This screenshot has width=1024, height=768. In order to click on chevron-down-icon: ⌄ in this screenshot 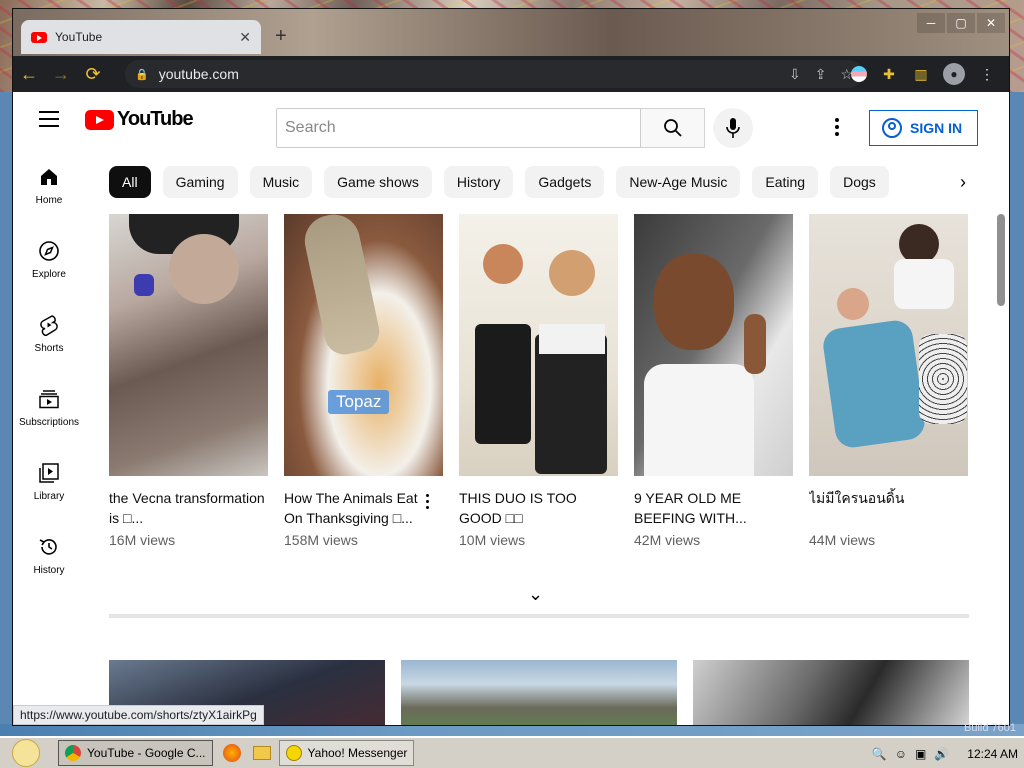, I will do `click(535, 594)`.